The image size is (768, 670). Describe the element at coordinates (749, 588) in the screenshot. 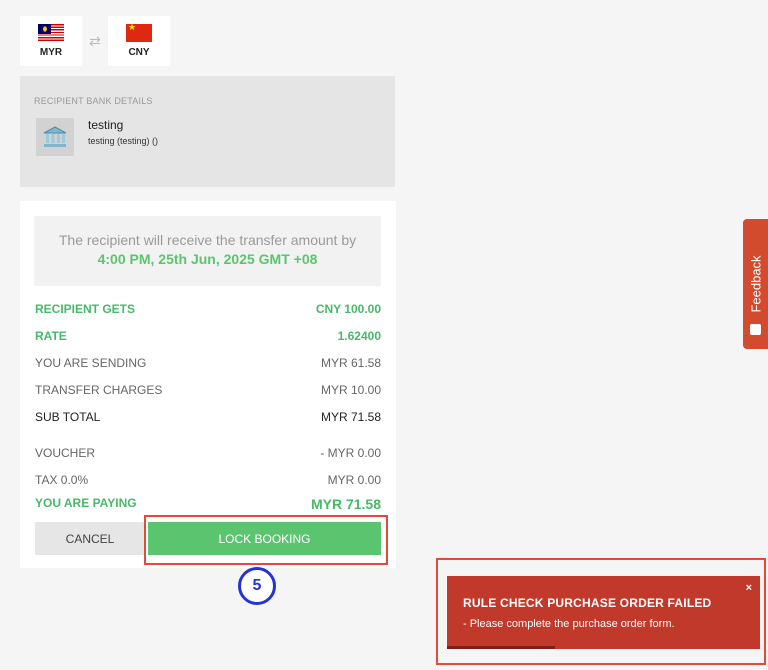

I see `close-icon: ×` at that location.